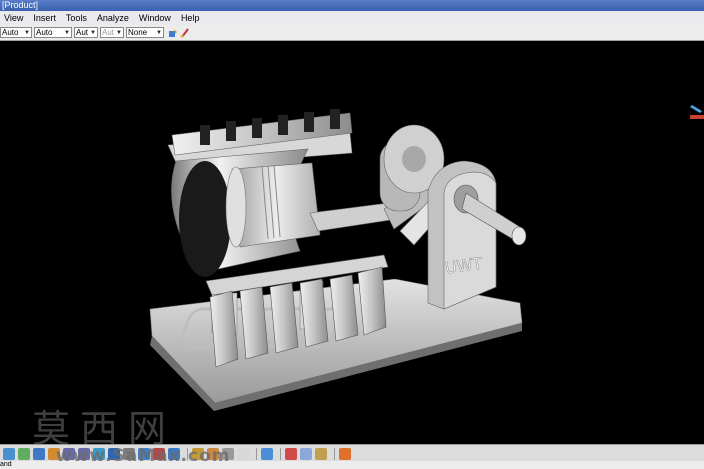  Describe the element at coordinates (138, 32) in the screenshot. I see `layer-combo-value: None` at that location.